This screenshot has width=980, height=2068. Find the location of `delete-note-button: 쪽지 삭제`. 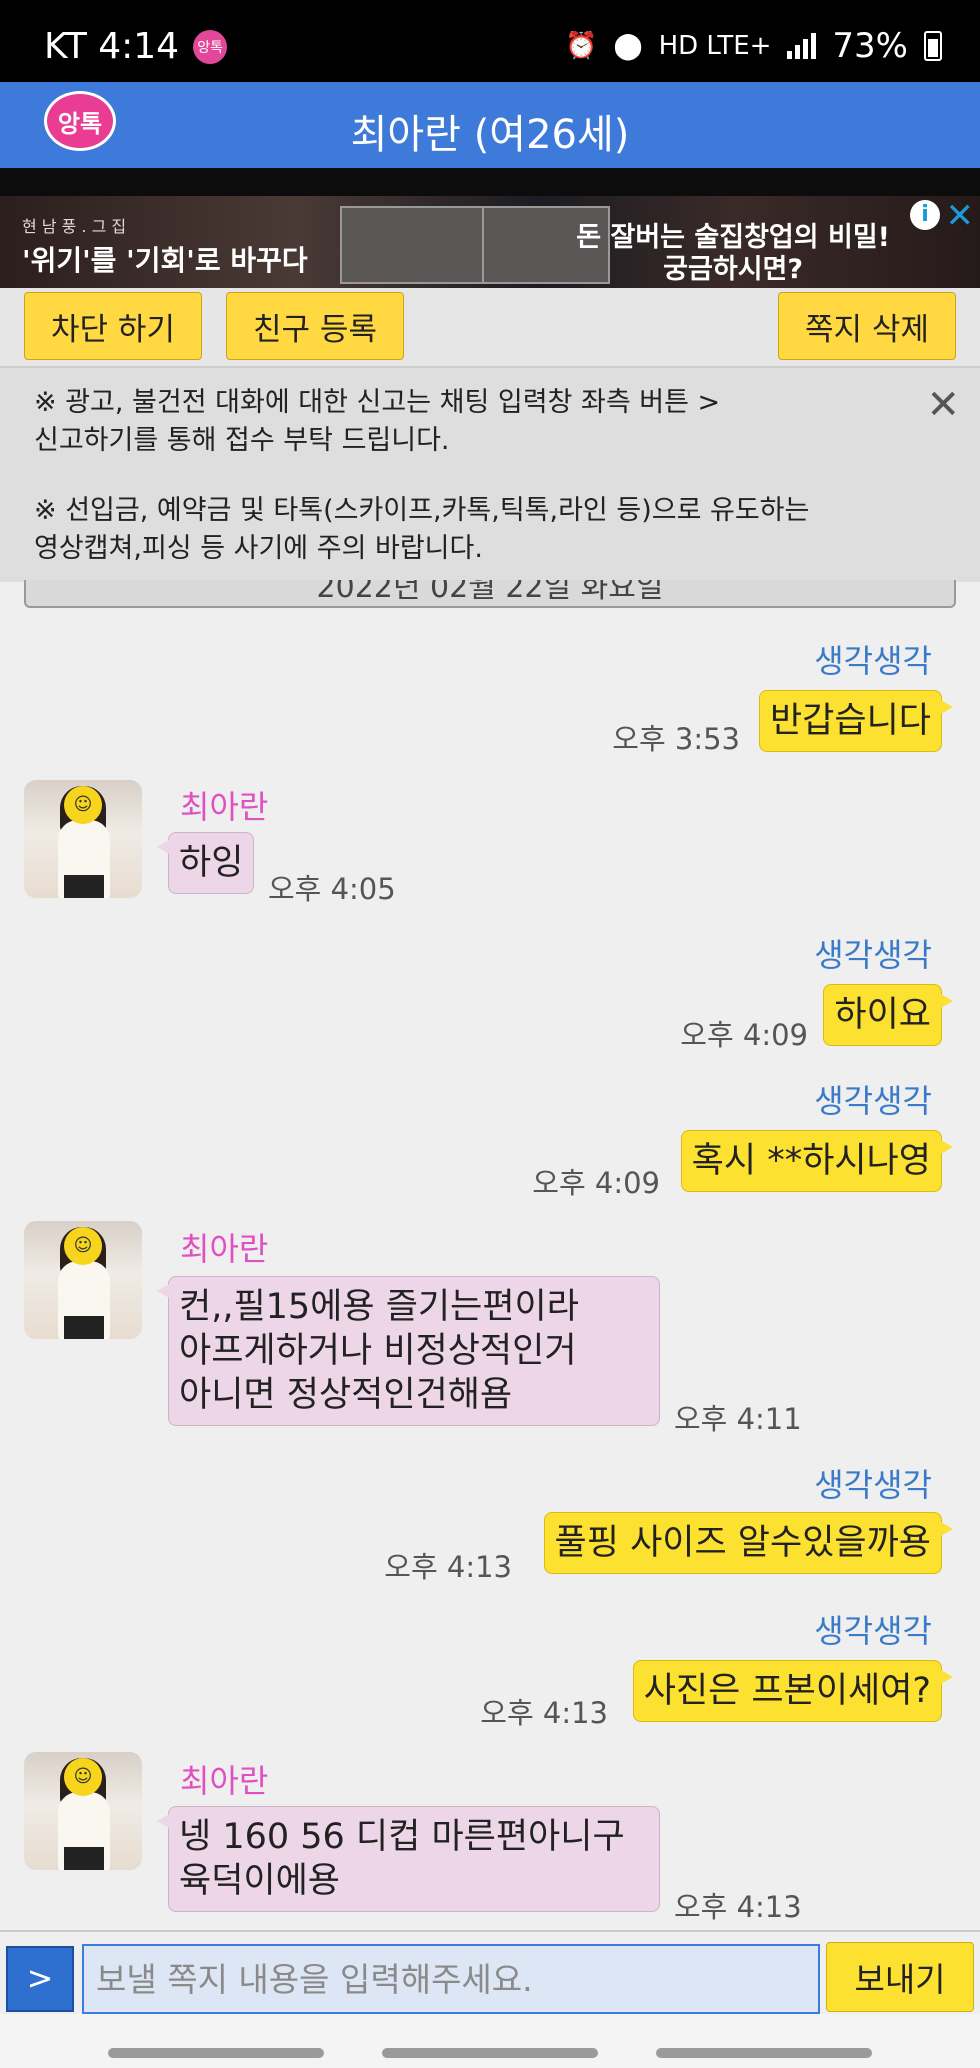

delete-note-button: 쪽지 삭제 is located at coordinates (867, 326).